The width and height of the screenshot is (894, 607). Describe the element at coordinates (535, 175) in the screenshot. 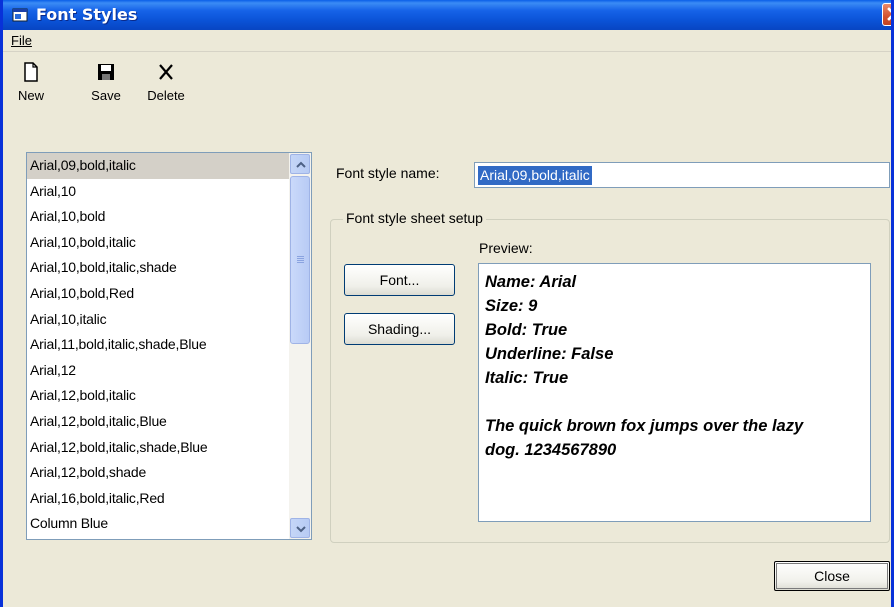

I see `font-style-name-value: Arial,09,bold,italic` at that location.